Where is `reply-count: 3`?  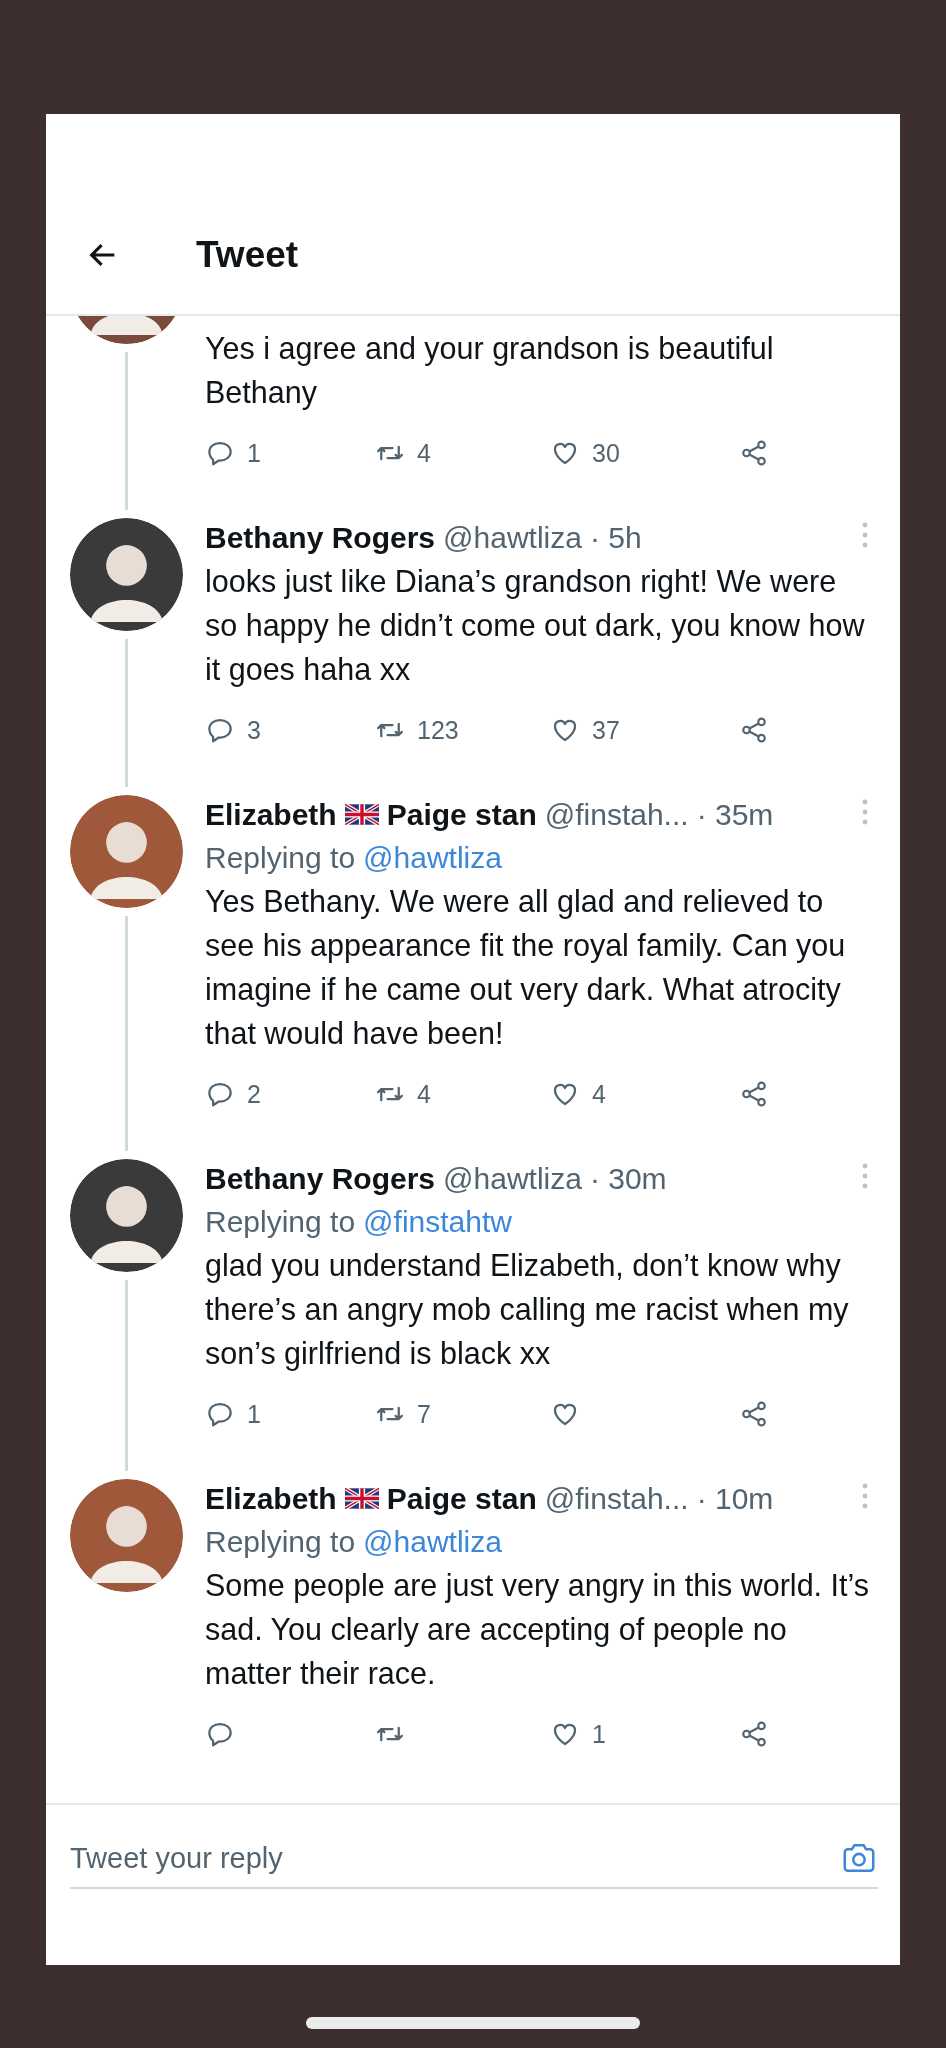
reply-count: 3 is located at coordinates (254, 730).